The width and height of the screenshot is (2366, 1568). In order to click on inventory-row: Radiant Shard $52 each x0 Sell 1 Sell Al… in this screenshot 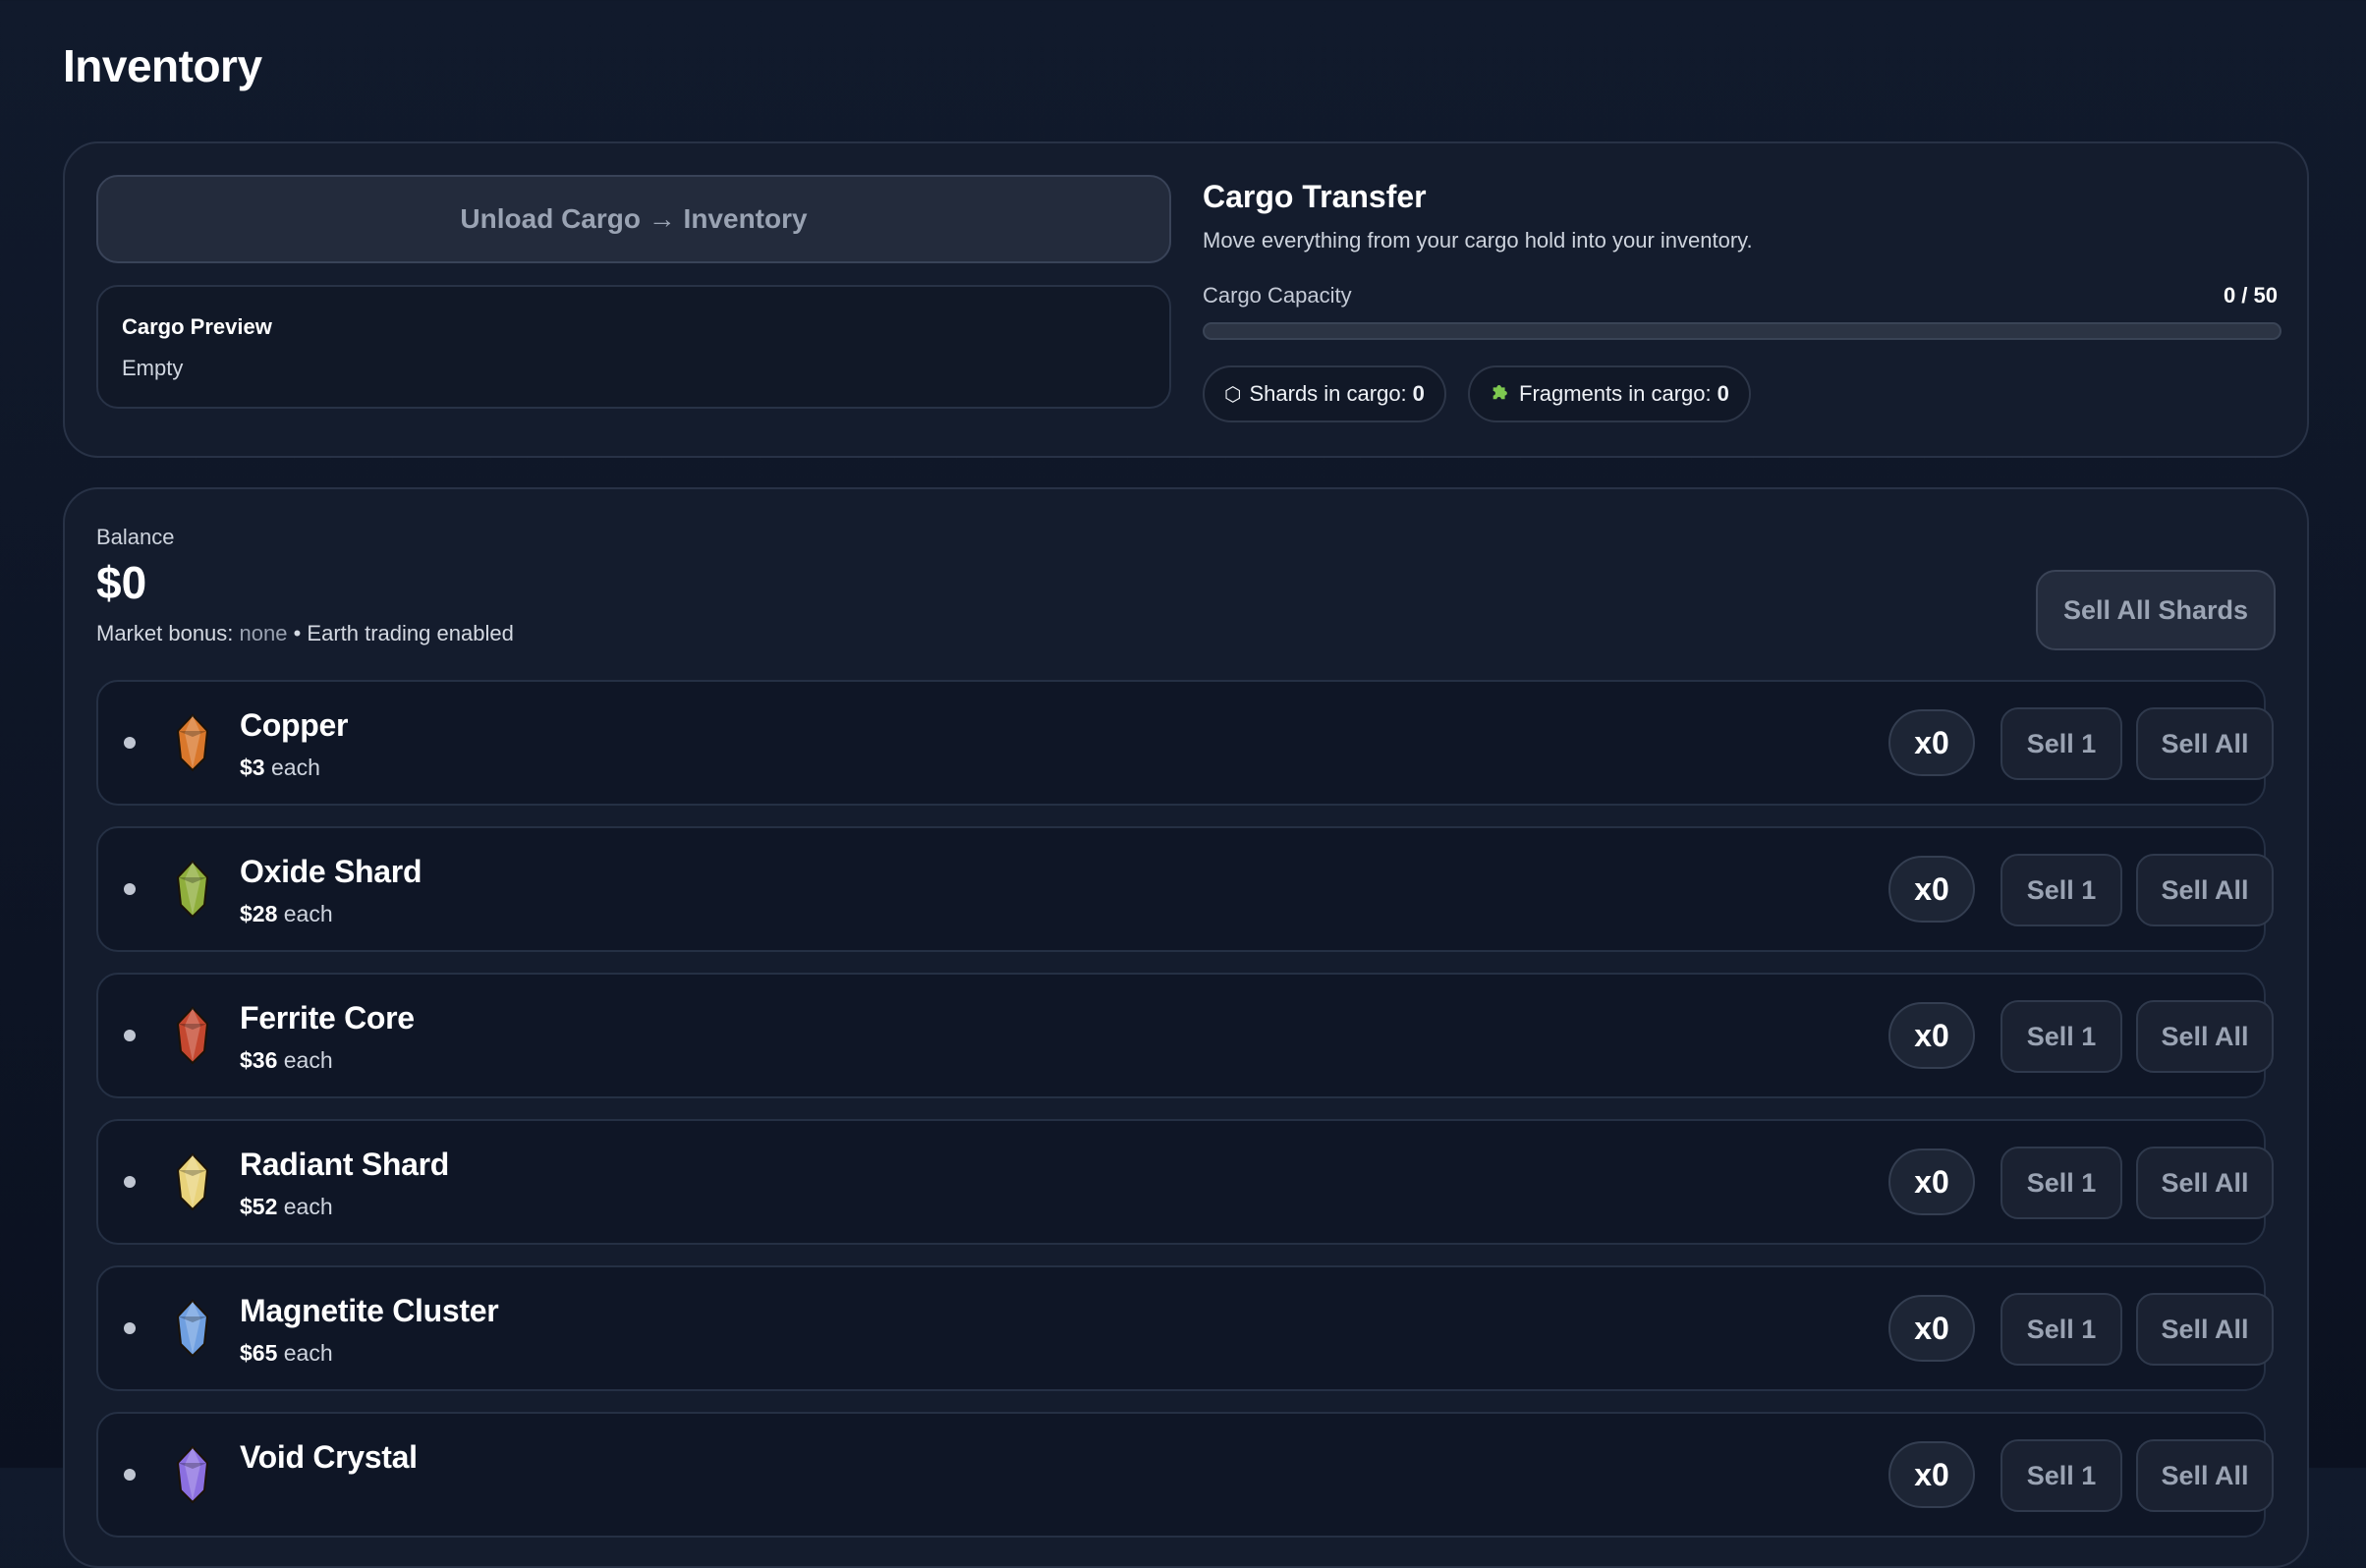, I will do `click(1185, 1182)`.